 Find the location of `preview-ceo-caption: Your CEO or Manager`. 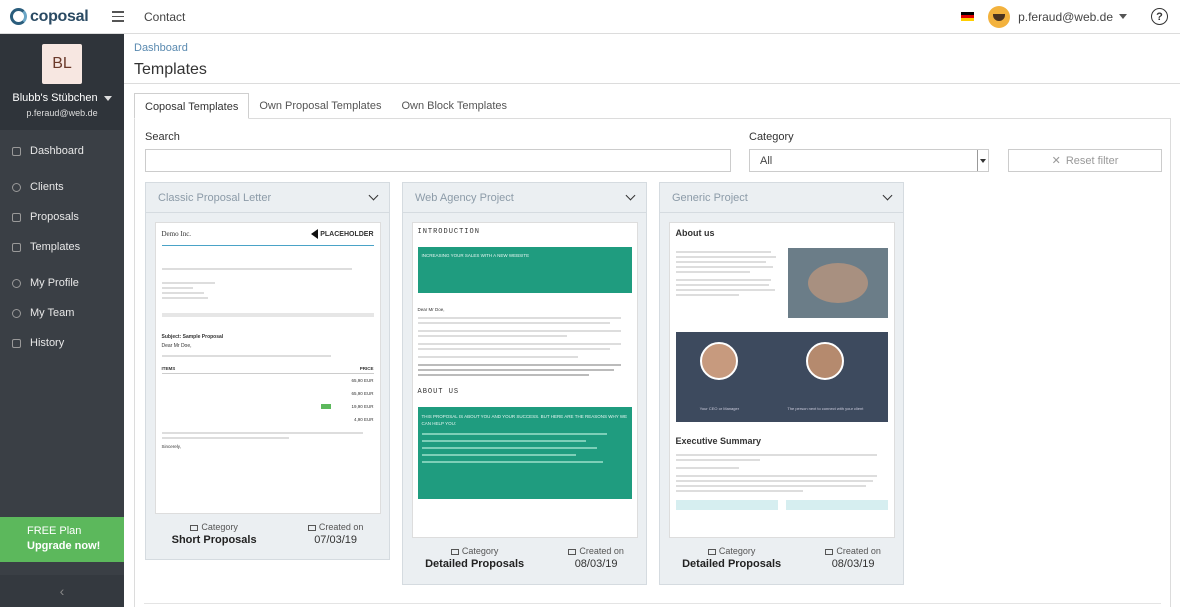

preview-ceo-caption: Your CEO or Manager is located at coordinates (719, 408).